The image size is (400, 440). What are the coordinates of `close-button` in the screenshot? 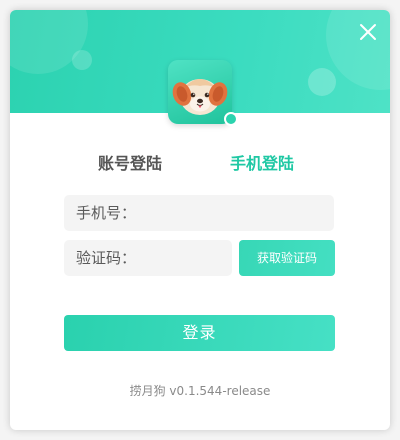 It's located at (368, 32).